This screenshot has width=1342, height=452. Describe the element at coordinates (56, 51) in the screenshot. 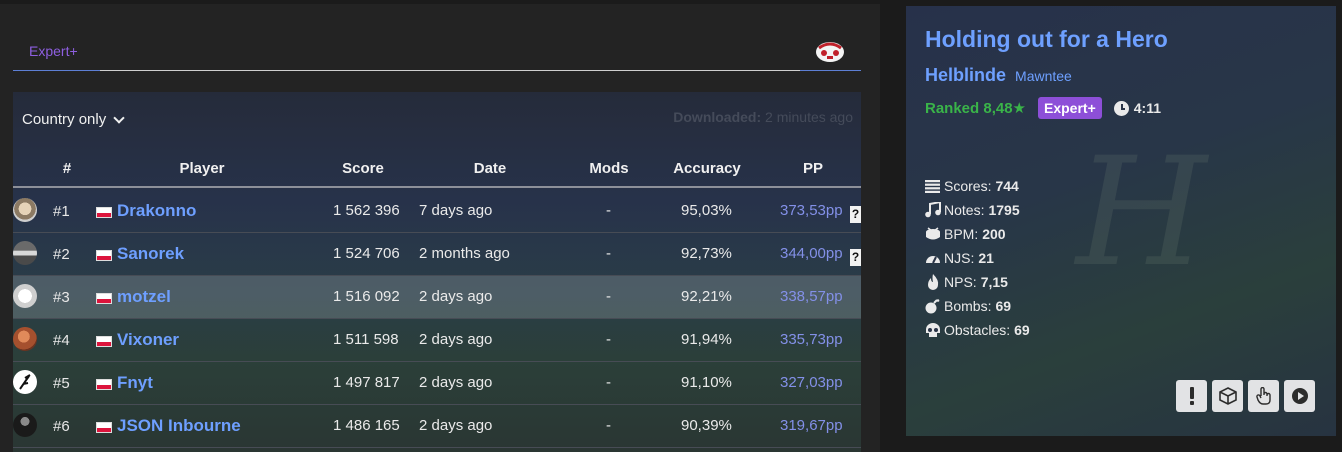

I see `tab-expert-plus: Expert+` at that location.